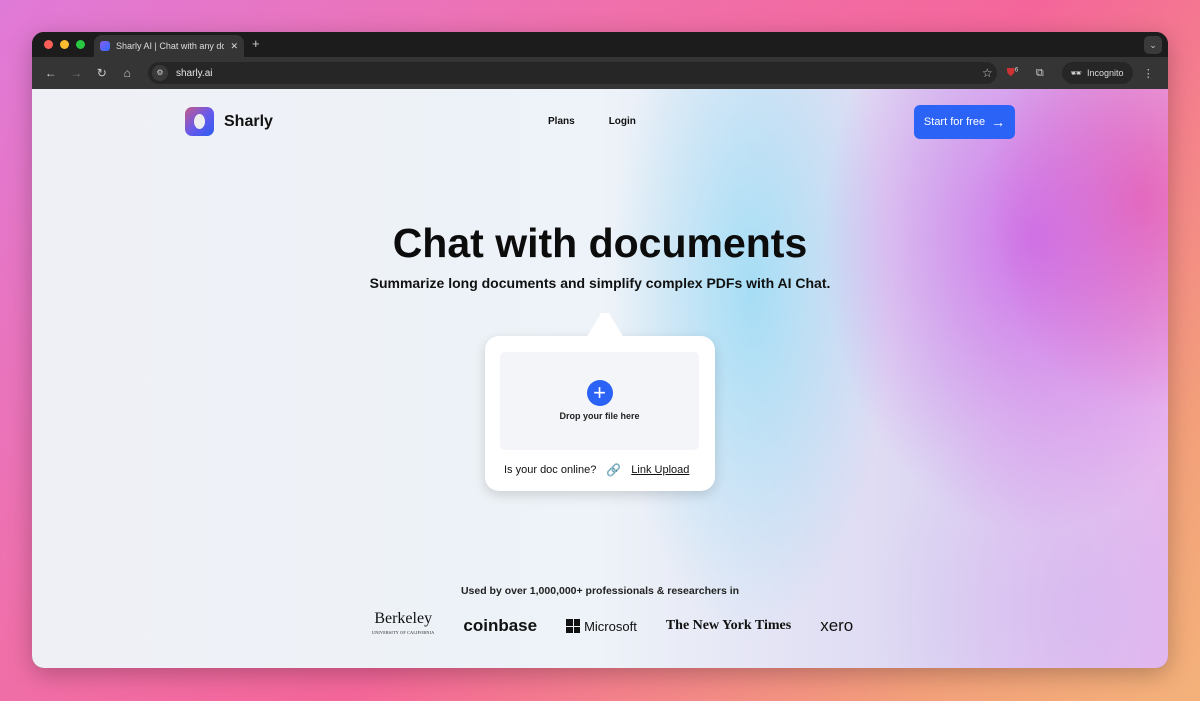 The image size is (1200, 701). I want to click on address-bar: ⚙ sharly.ai ☆, so click(572, 73).